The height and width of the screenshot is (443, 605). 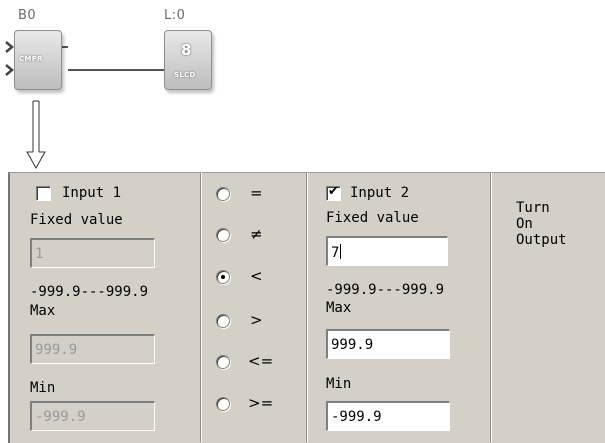 What do you see at coordinates (112, 58) in the screenshot?
I see `connection-line` at bounding box center [112, 58].